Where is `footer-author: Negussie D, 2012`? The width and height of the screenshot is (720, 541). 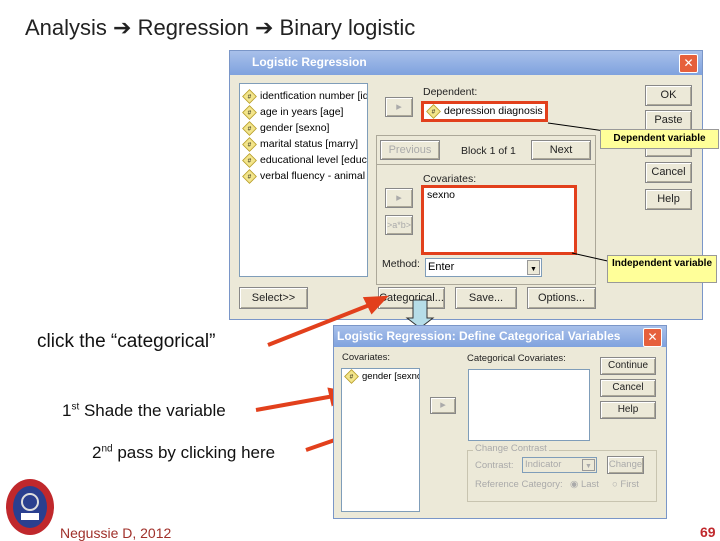 footer-author: Negussie D, 2012 is located at coordinates (116, 533).